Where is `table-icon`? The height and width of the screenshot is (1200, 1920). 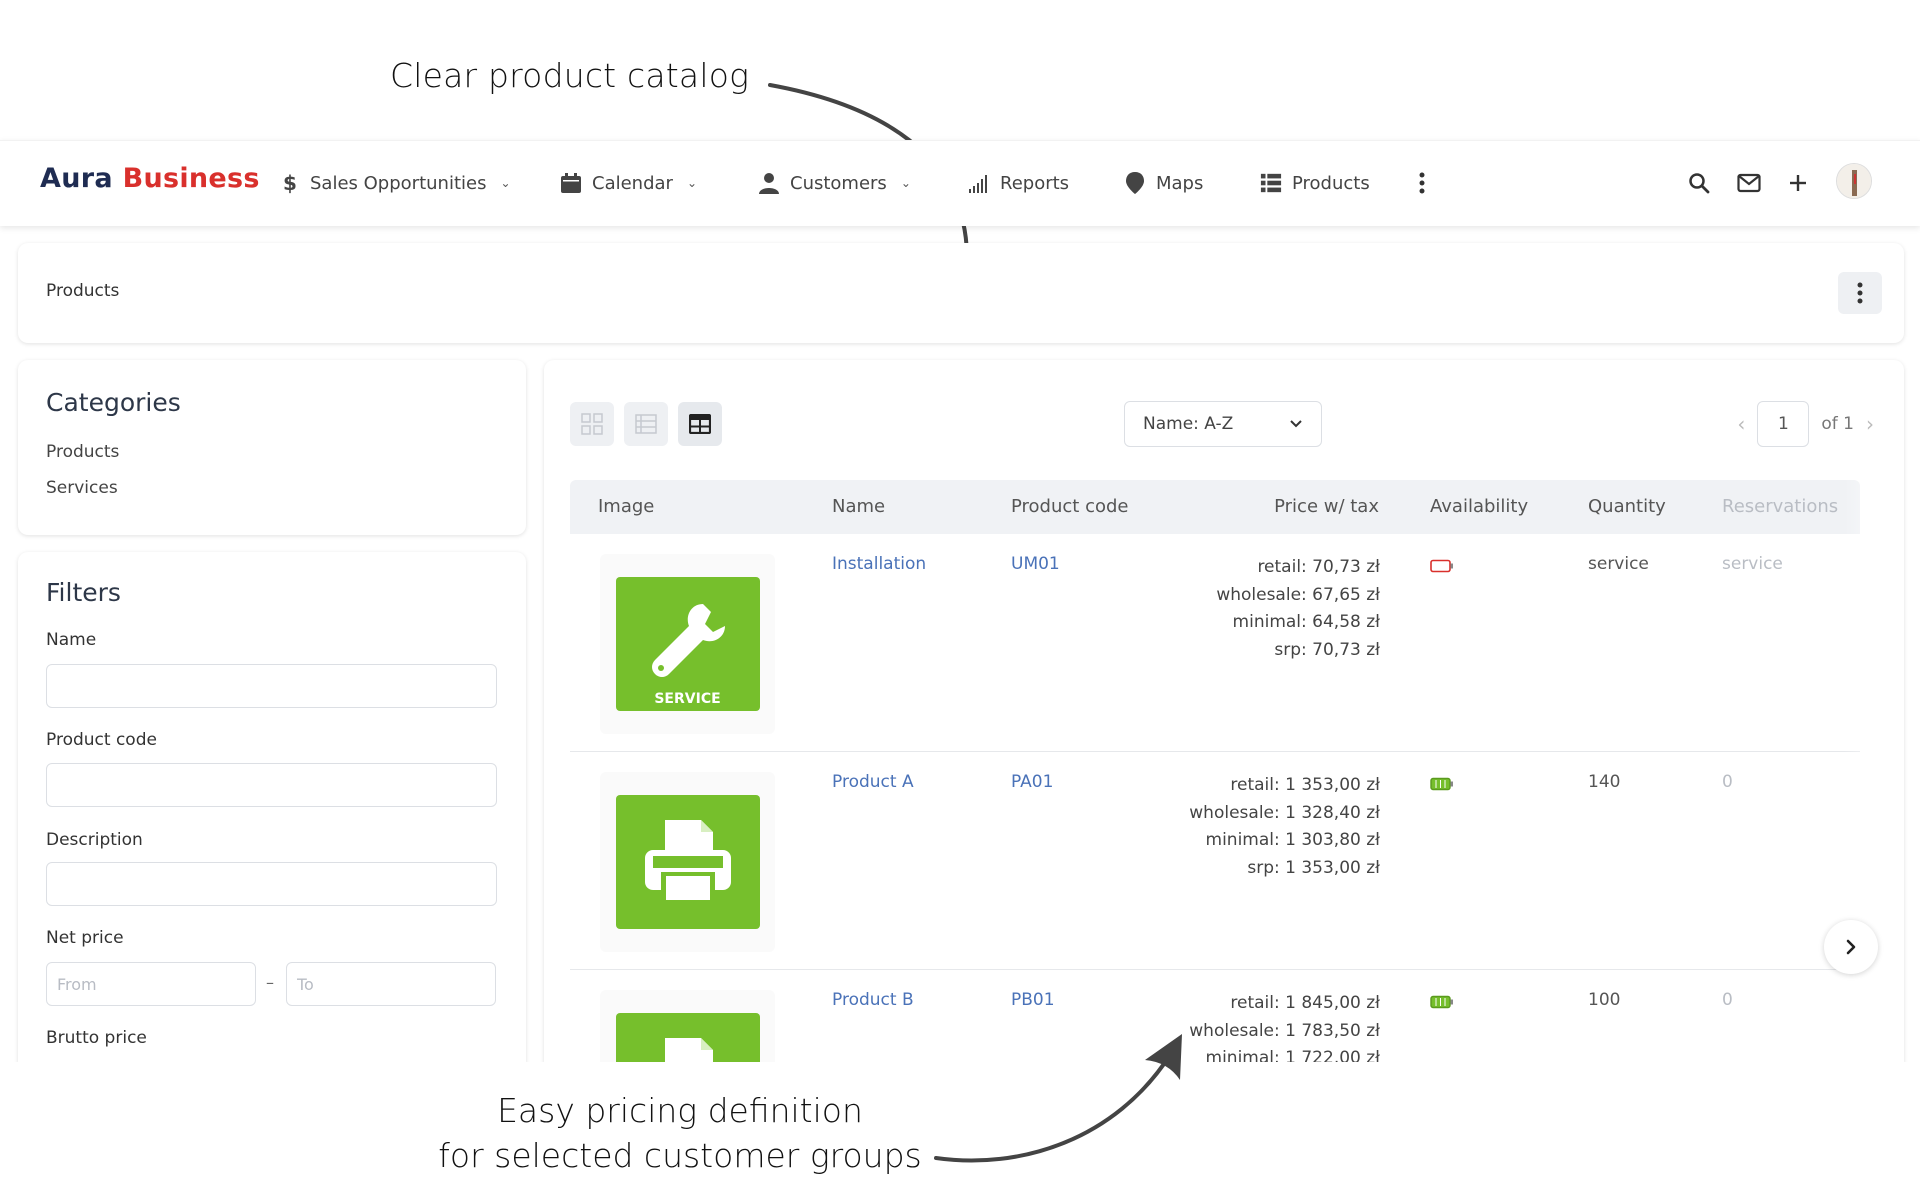
table-icon is located at coordinates (700, 424).